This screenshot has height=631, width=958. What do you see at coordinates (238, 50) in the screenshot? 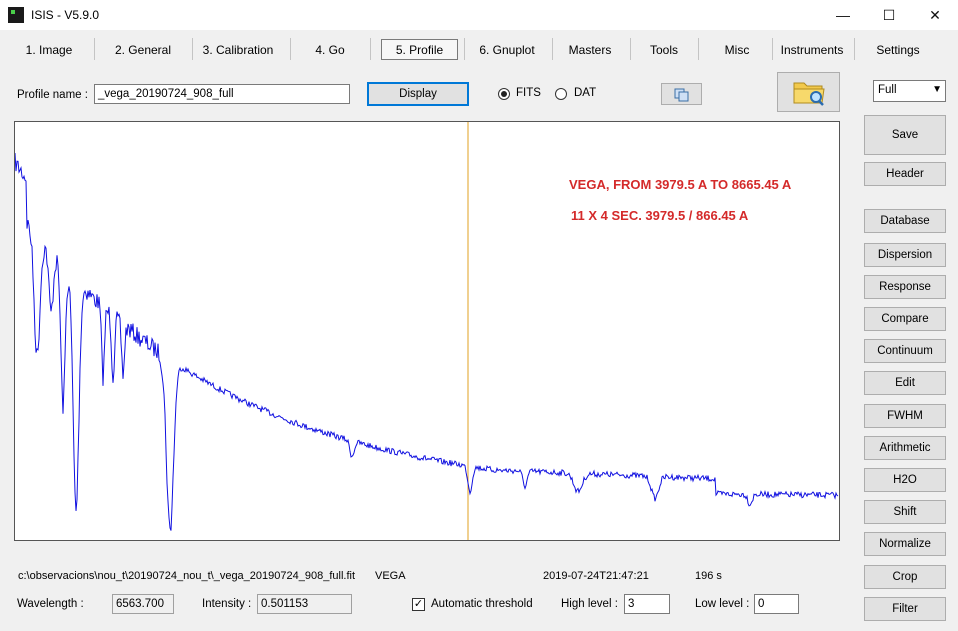
I see `tab-calibration: 3. Calibration` at bounding box center [238, 50].